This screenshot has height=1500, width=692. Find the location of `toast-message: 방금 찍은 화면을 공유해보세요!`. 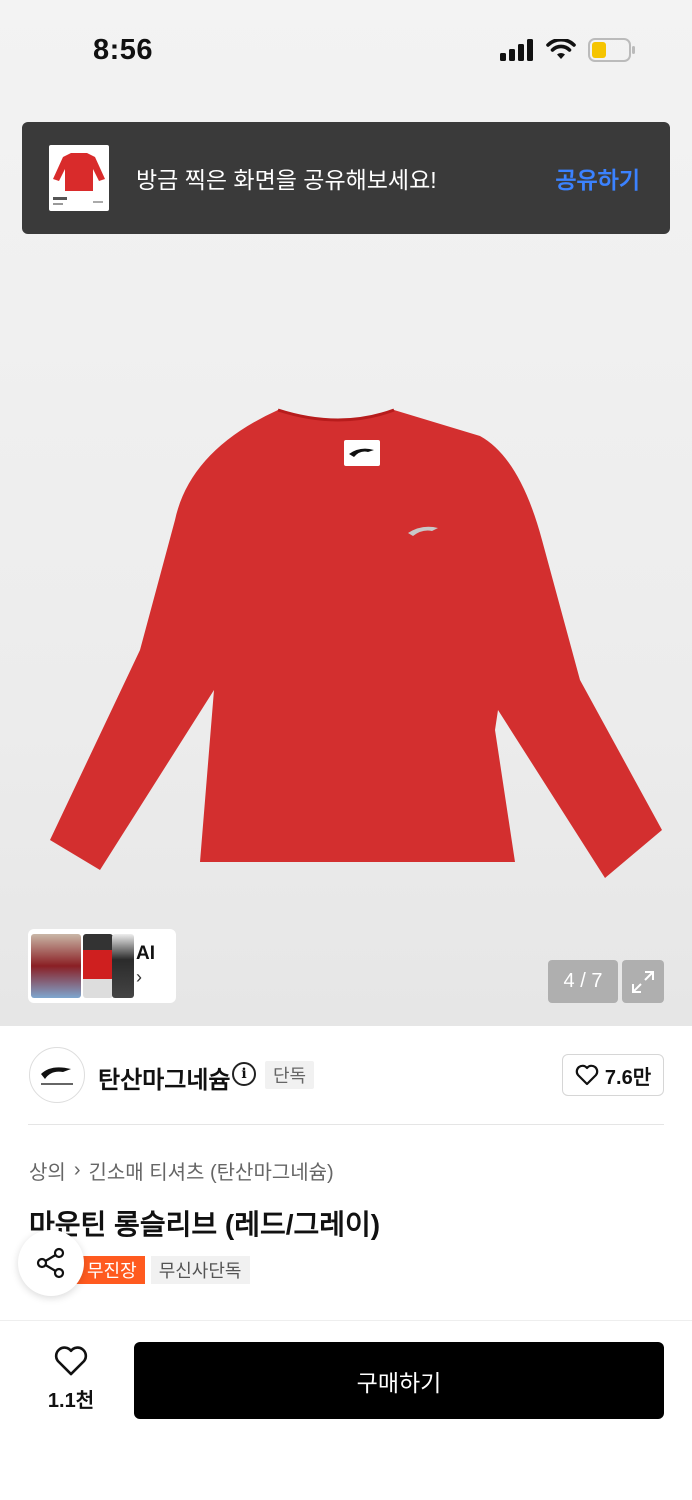

toast-message: 방금 찍은 화면을 공유해보세요! is located at coordinates (286, 180).